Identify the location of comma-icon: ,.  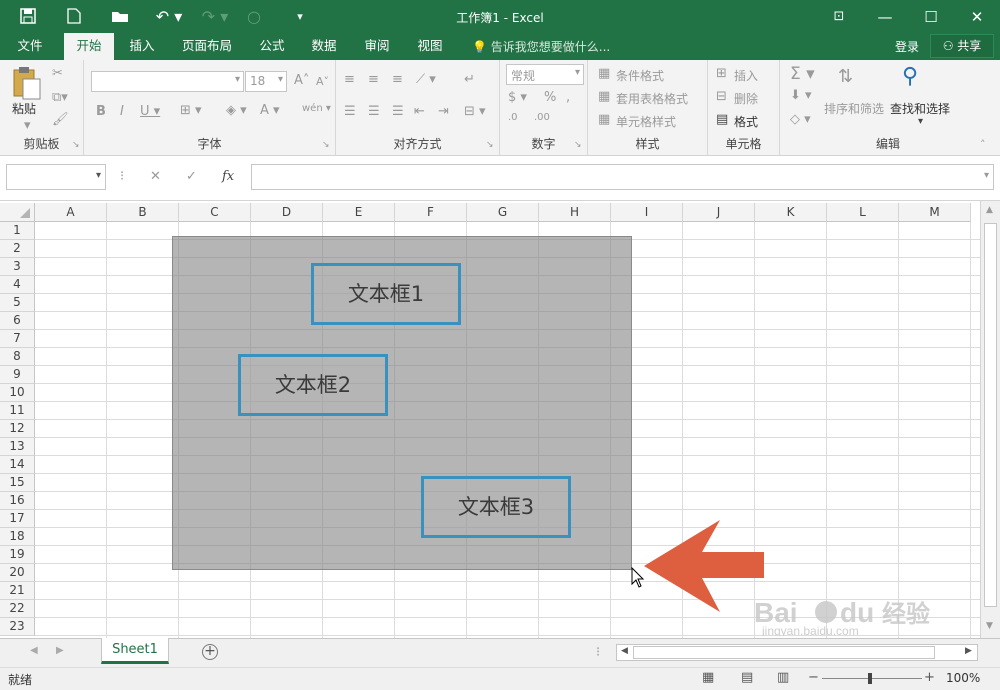
(568, 97).